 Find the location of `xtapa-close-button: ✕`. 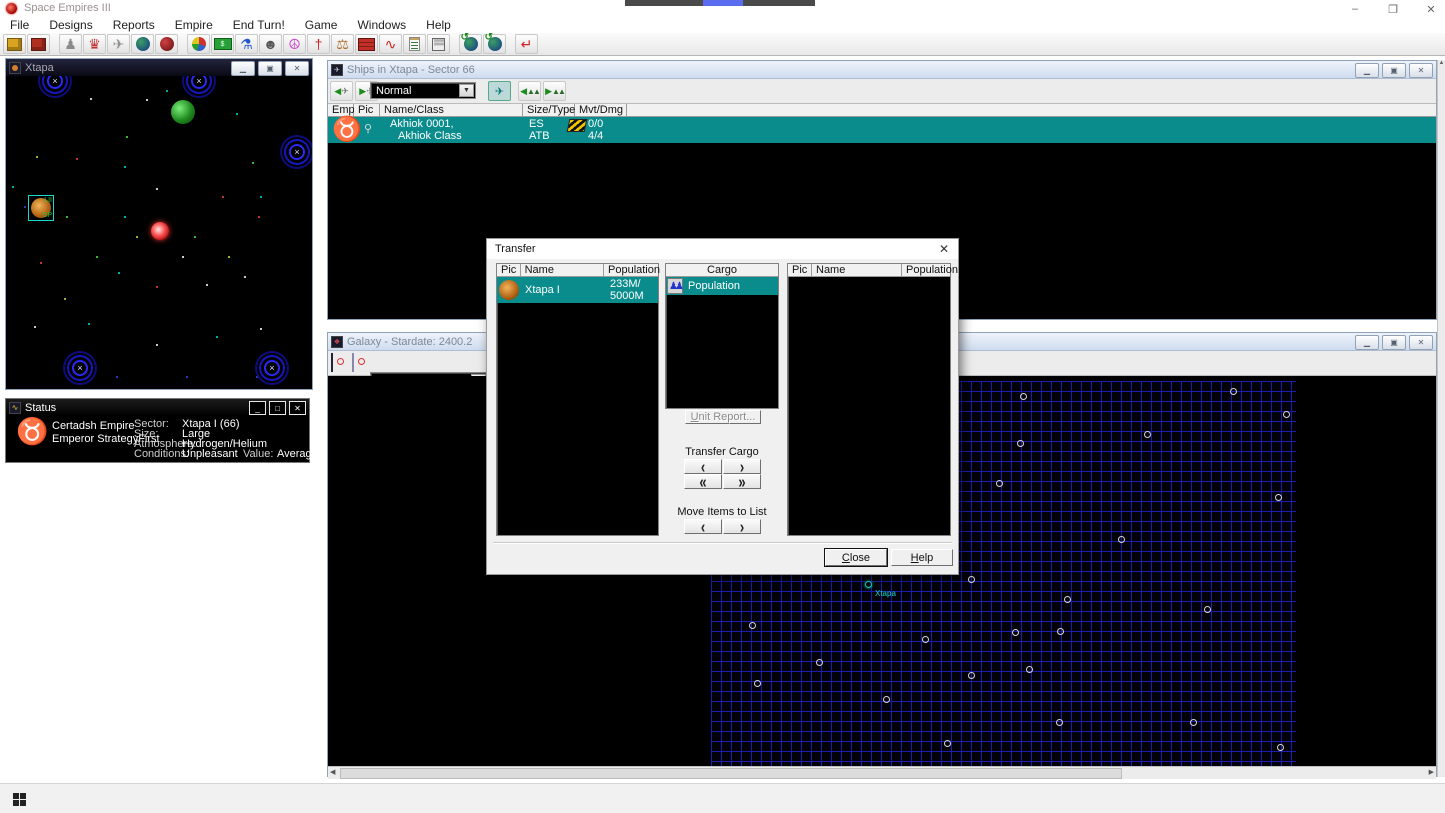

xtapa-close-button: ✕ is located at coordinates (297, 68).